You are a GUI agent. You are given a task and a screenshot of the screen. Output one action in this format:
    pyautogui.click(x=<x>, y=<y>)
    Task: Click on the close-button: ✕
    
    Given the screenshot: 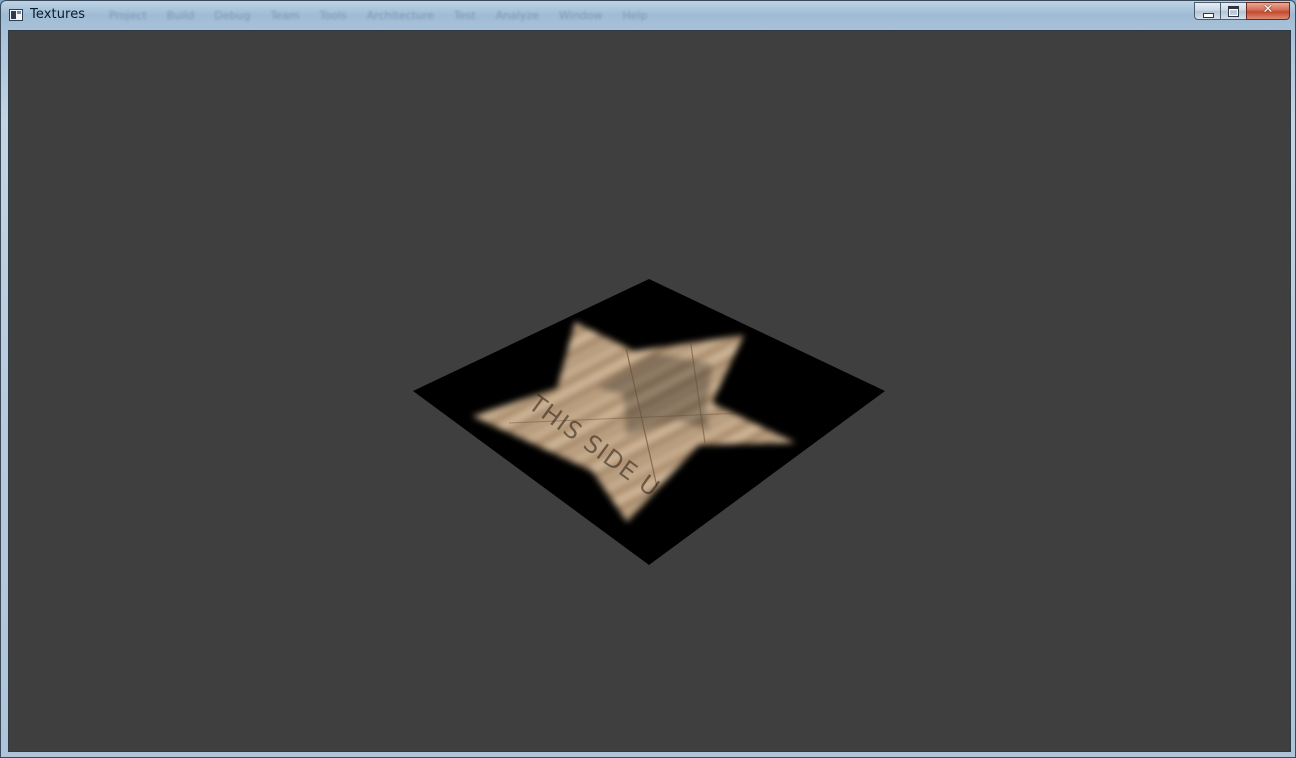 What is the action you would take?
    pyautogui.click(x=1268, y=11)
    